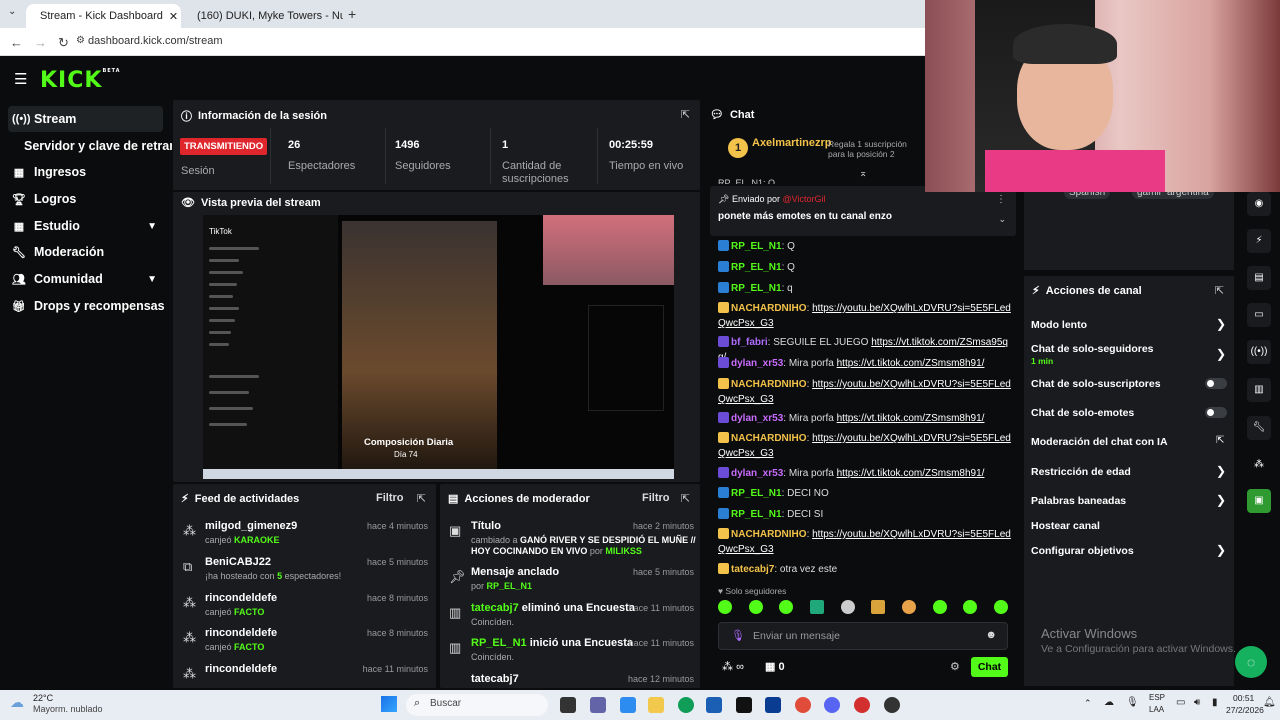 The width and height of the screenshot is (1280, 720). I want to click on photoshop-icon, so click(773, 705).